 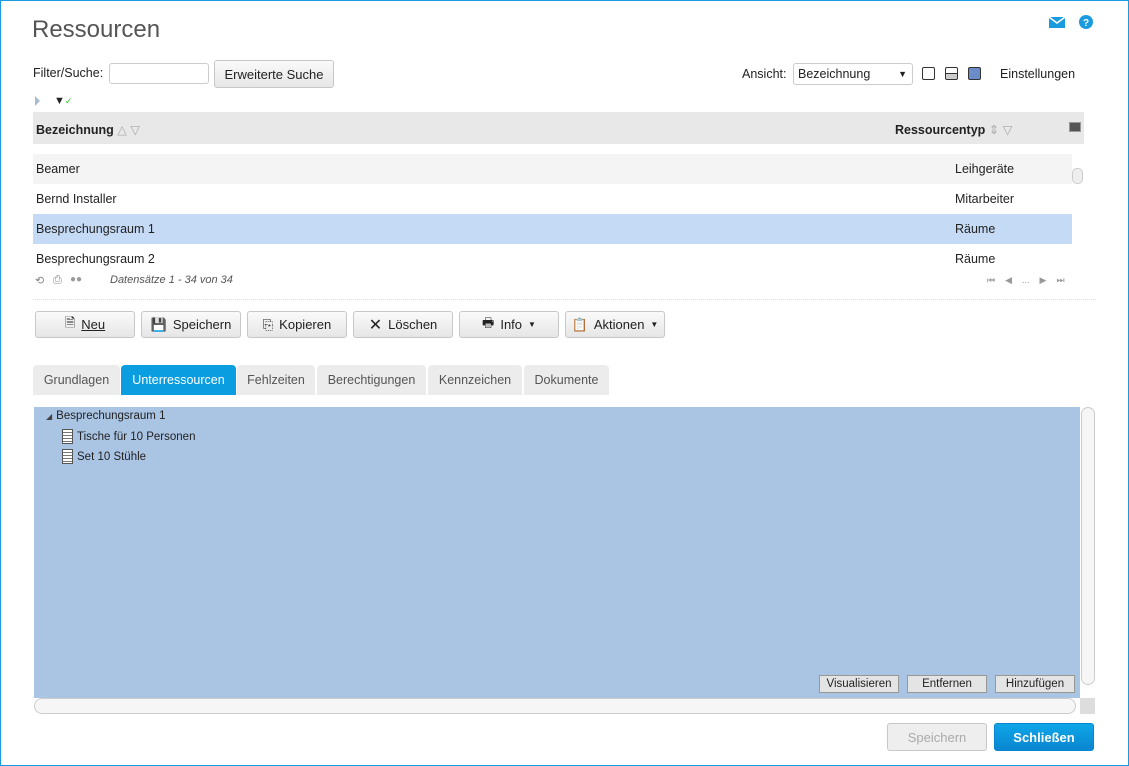 I want to click on column-header-bezeichnung: Bezeichnung △ ▽, so click(x=88, y=129).